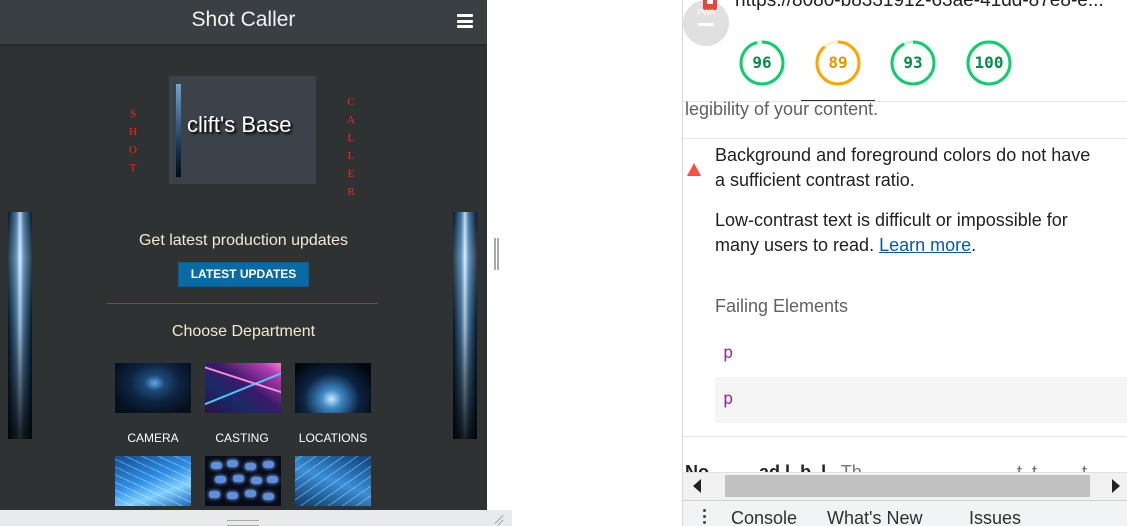  I want to click on audit-title-continued: a sufficient contrast ratio., so click(815, 180).